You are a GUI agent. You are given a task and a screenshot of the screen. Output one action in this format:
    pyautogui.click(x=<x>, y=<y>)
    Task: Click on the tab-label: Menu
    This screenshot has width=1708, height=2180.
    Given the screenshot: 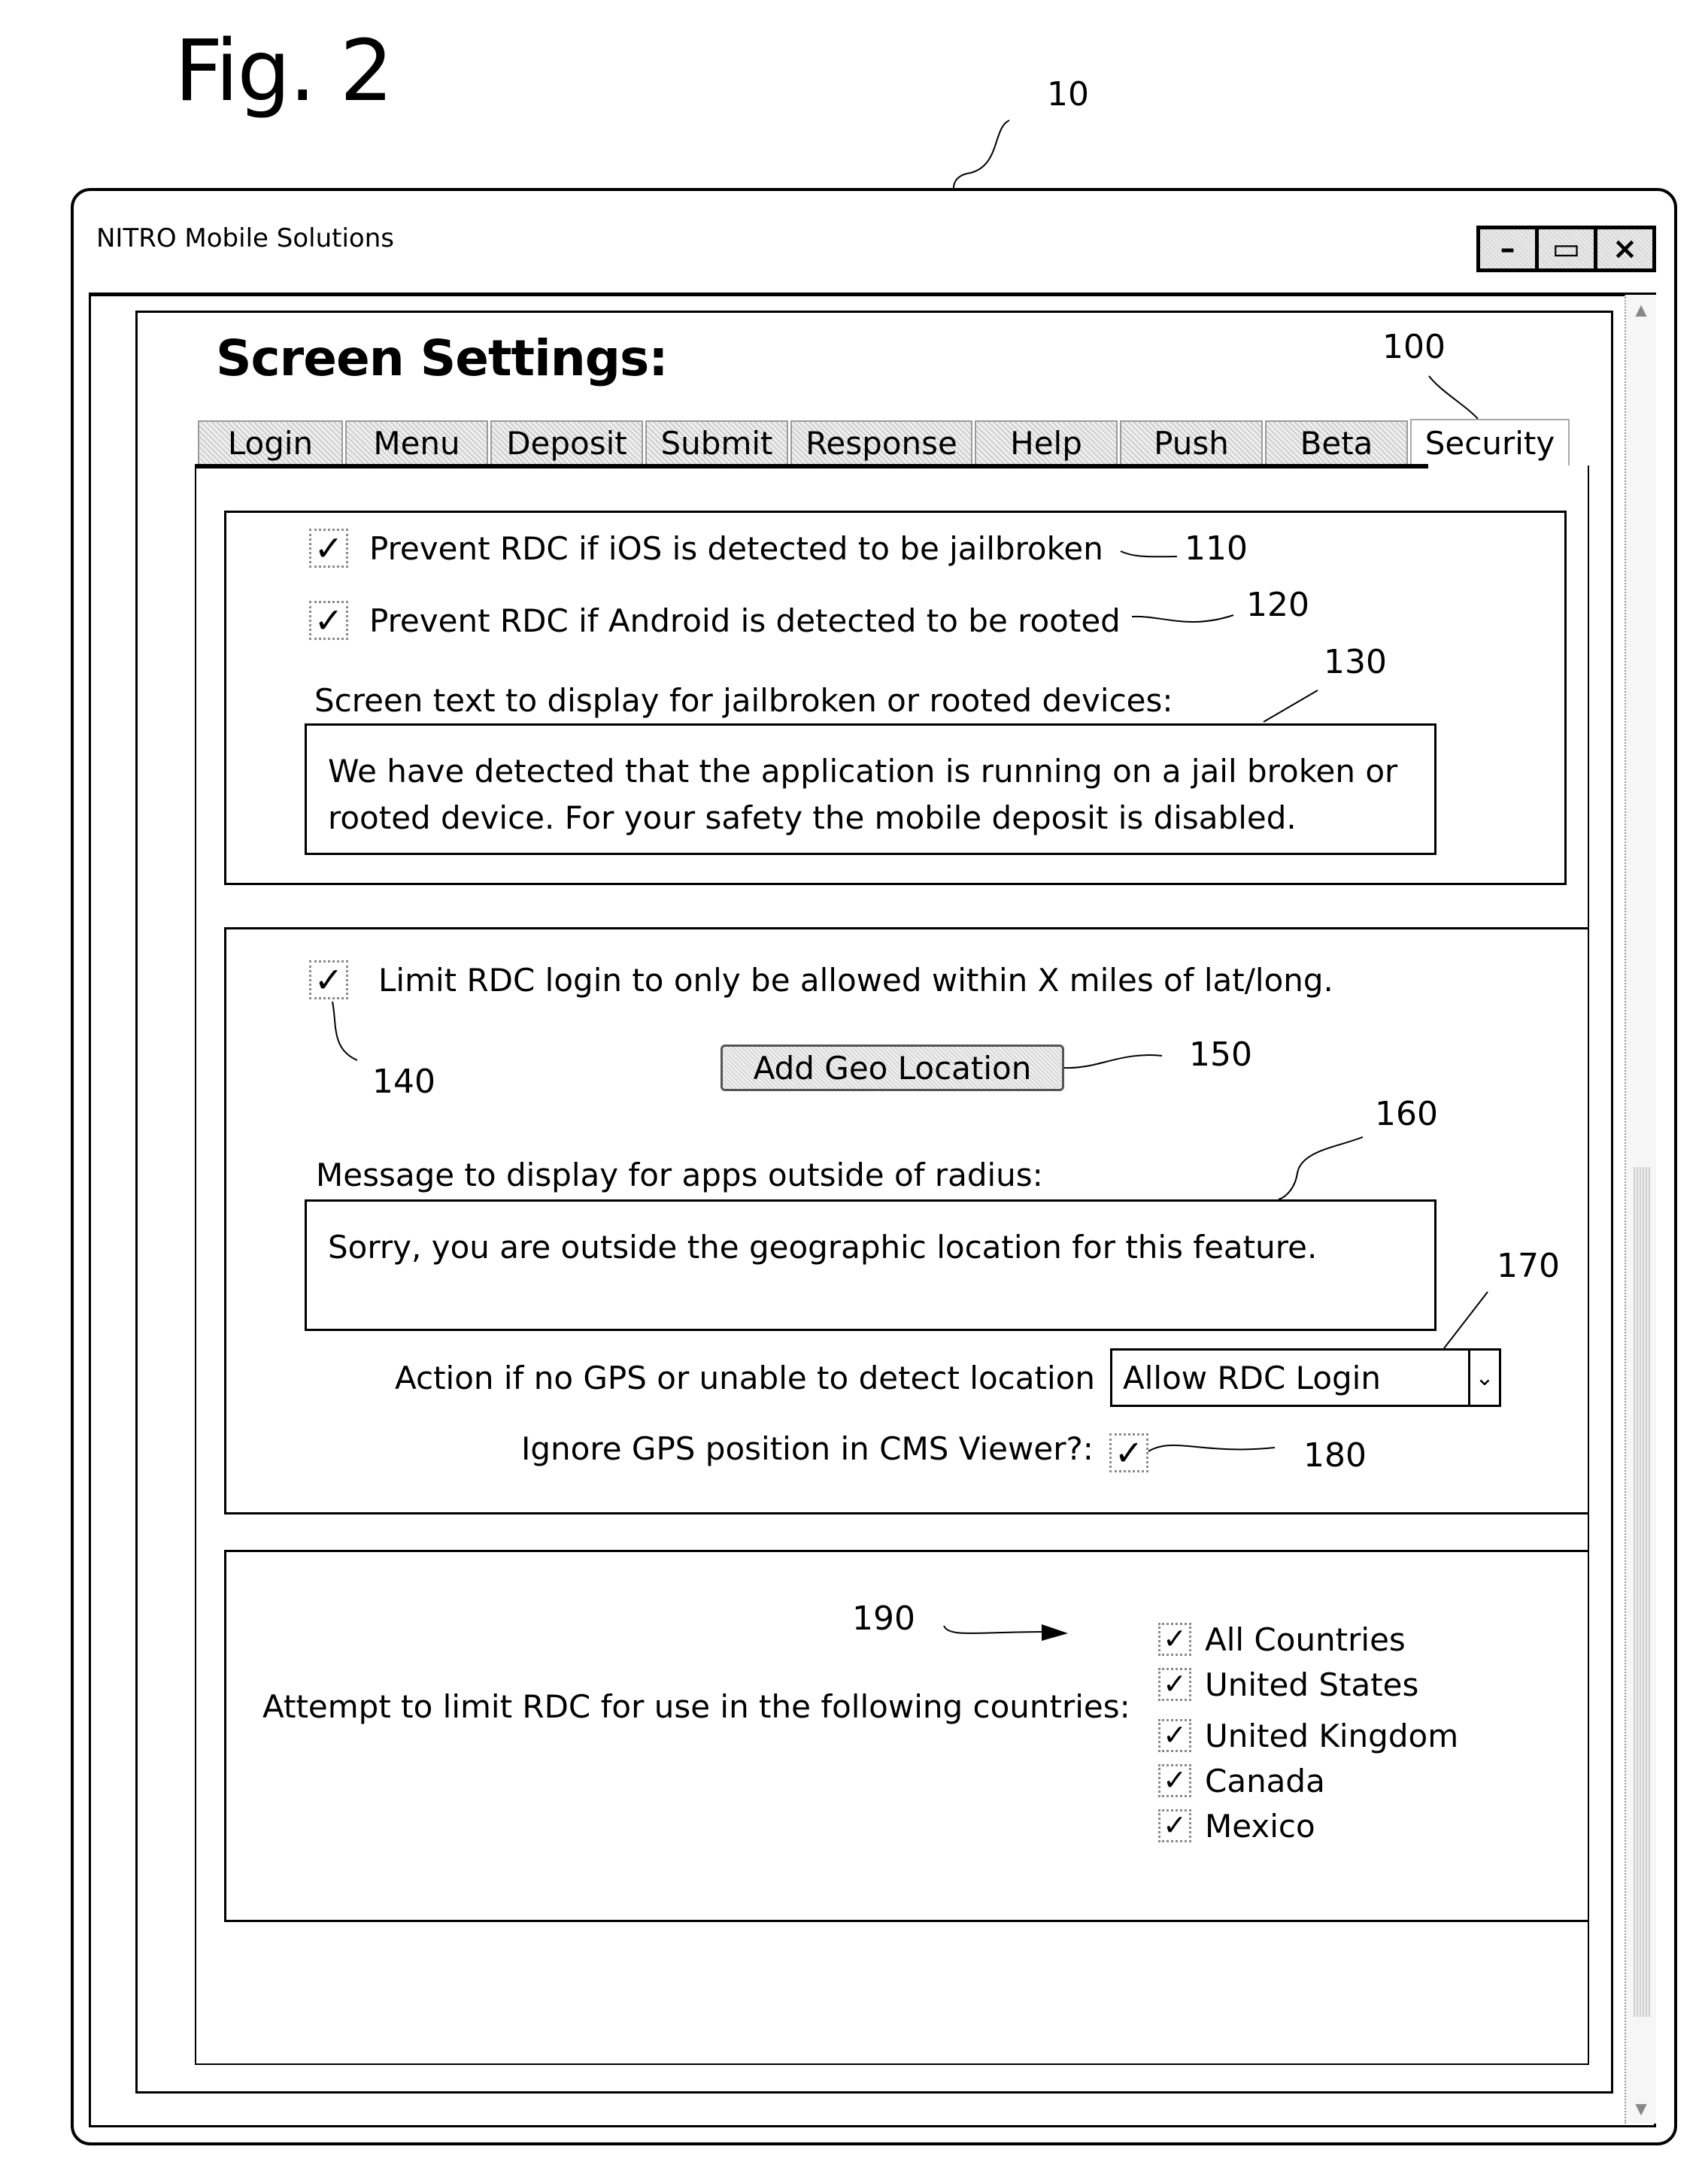 What is the action you would take?
    pyautogui.click(x=416, y=443)
    